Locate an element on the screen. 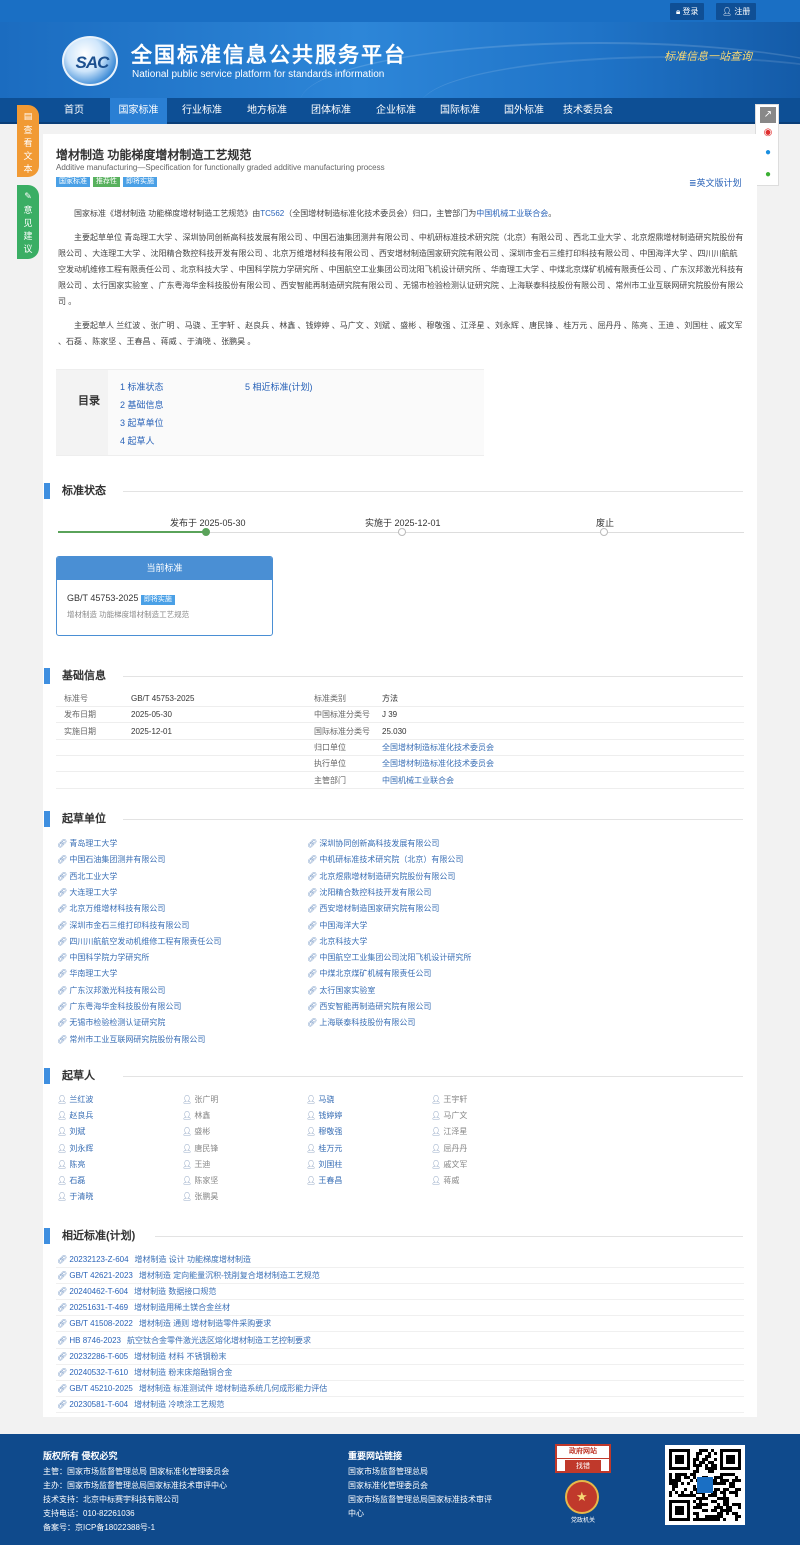  drafting-unit-link: 🔗︎ 北京煜鼎增材制造研究院股份有限公司 is located at coordinates (381, 877).